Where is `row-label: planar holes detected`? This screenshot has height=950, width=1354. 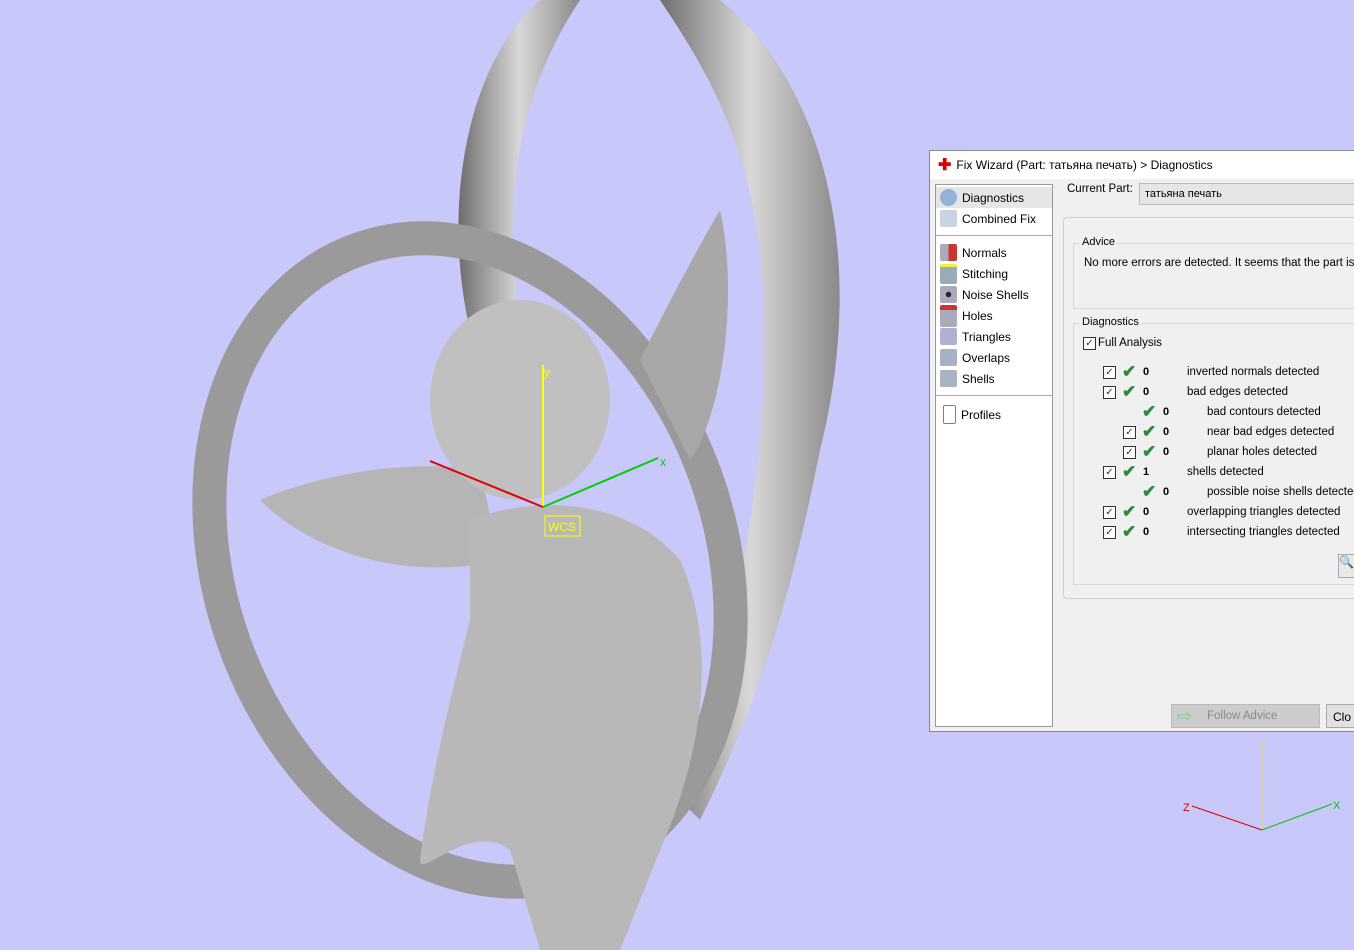
row-label: planar holes detected is located at coordinates (1262, 452).